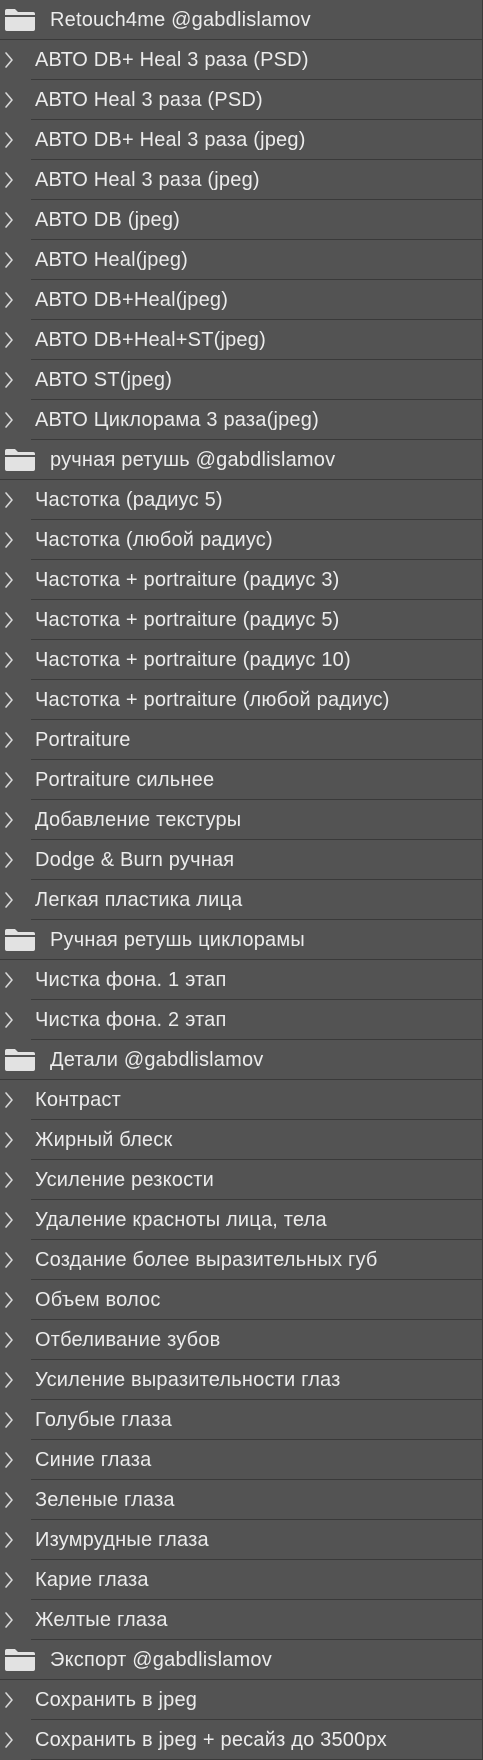  What do you see at coordinates (138, 819) in the screenshot?
I see `action-name: Добавление текстуры` at bounding box center [138, 819].